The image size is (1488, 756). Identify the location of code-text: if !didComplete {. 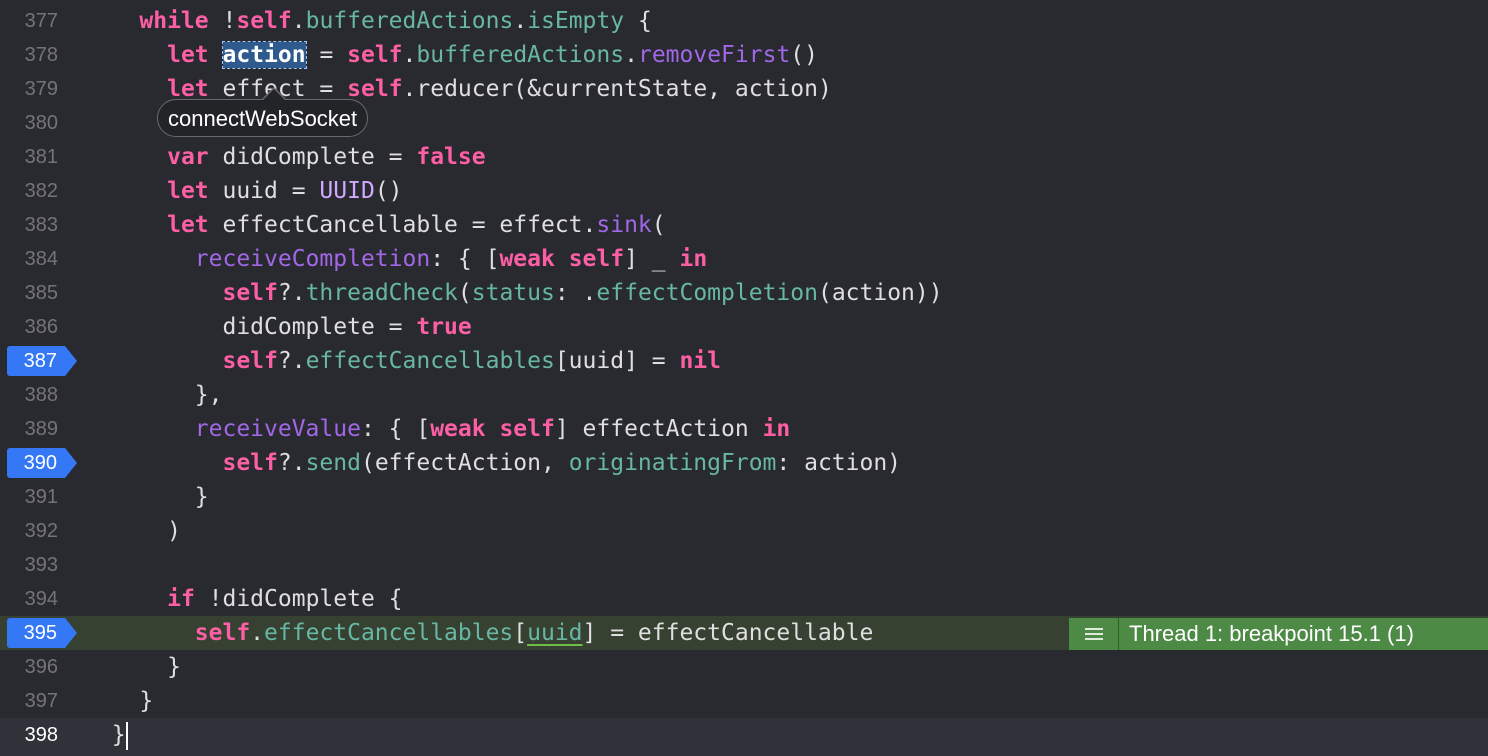
(243, 599).